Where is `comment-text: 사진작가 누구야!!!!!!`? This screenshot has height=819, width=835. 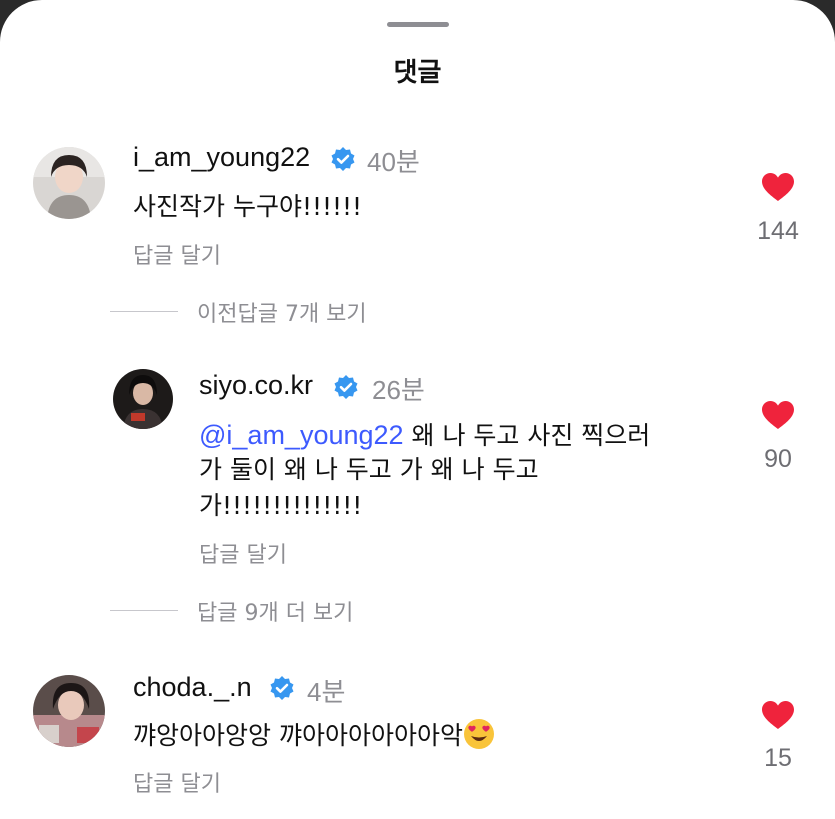
comment-text: 사진작가 누구야!!!!!! is located at coordinates (248, 206).